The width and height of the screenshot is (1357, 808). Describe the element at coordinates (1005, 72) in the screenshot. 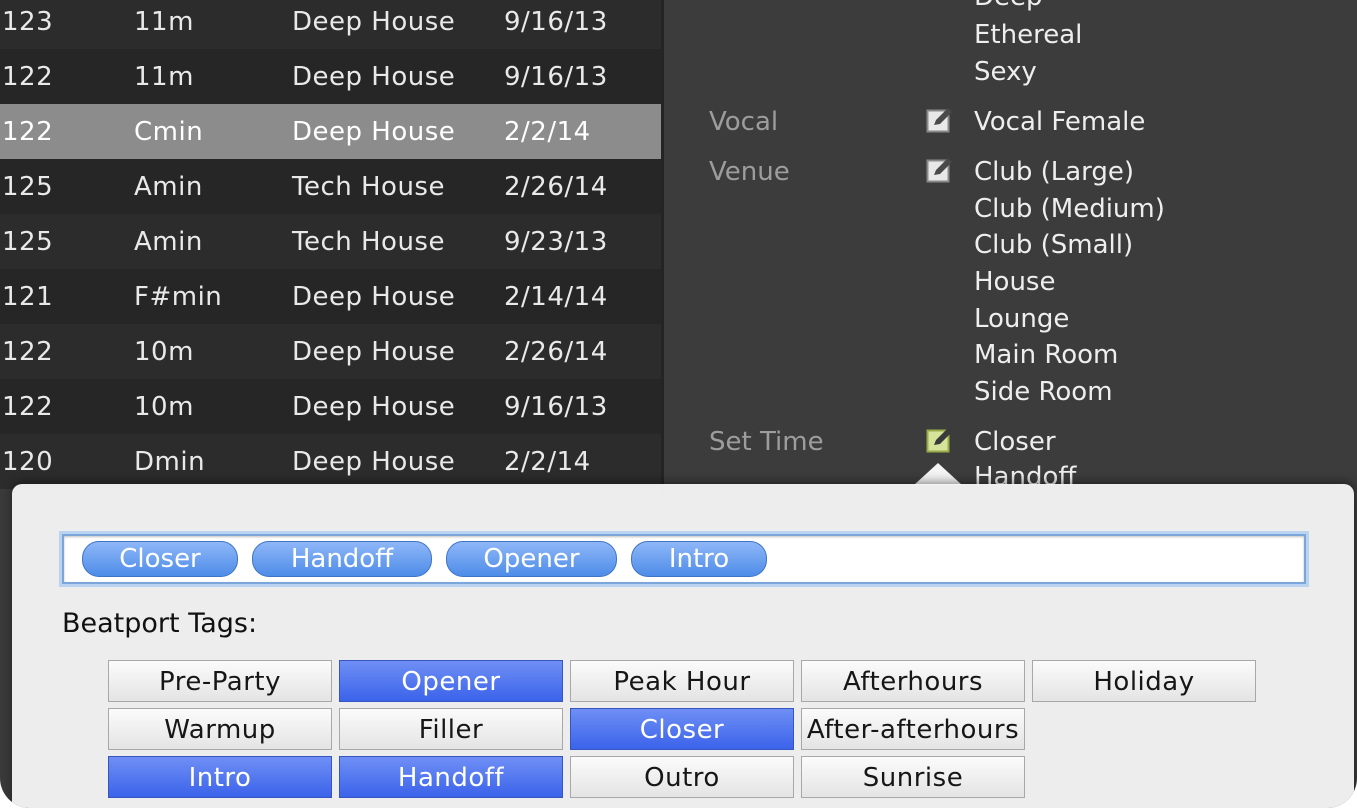

I see `mood-value: Sexy` at that location.